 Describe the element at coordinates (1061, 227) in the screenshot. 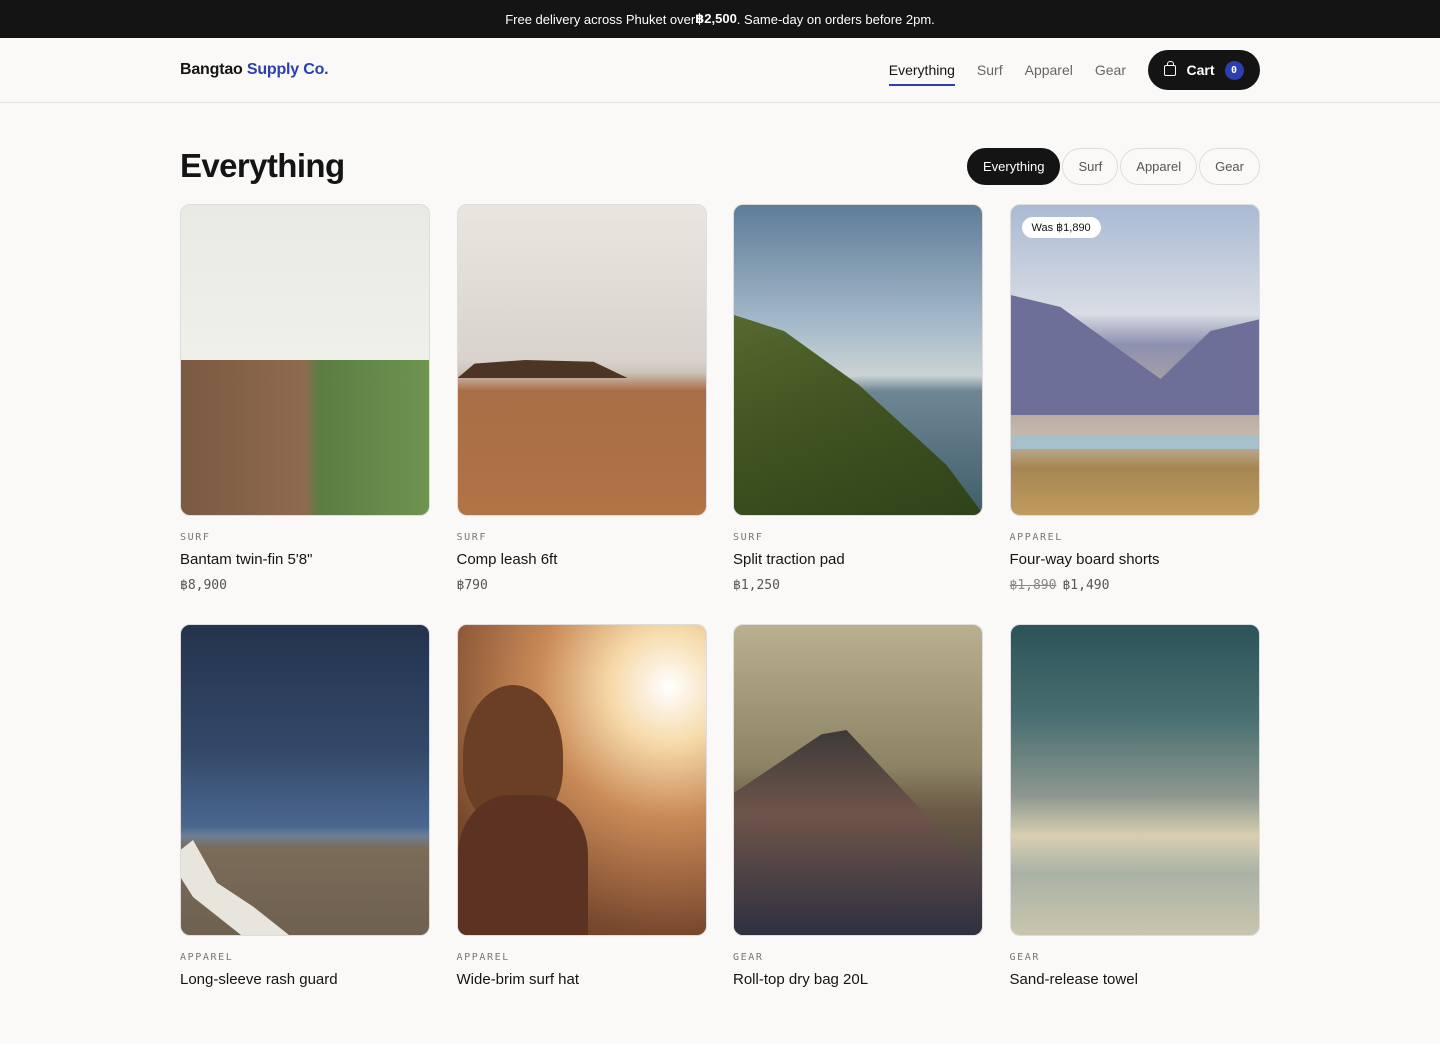

I see `sale-badge: Was ฿1,890` at that location.